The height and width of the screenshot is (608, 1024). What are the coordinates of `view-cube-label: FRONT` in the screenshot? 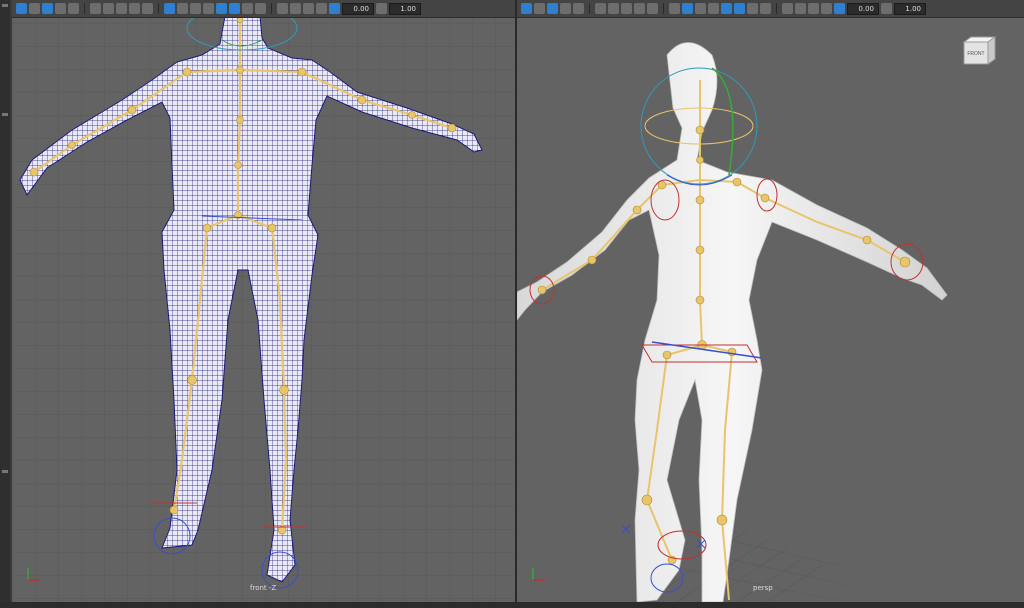 It's located at (975, 54).